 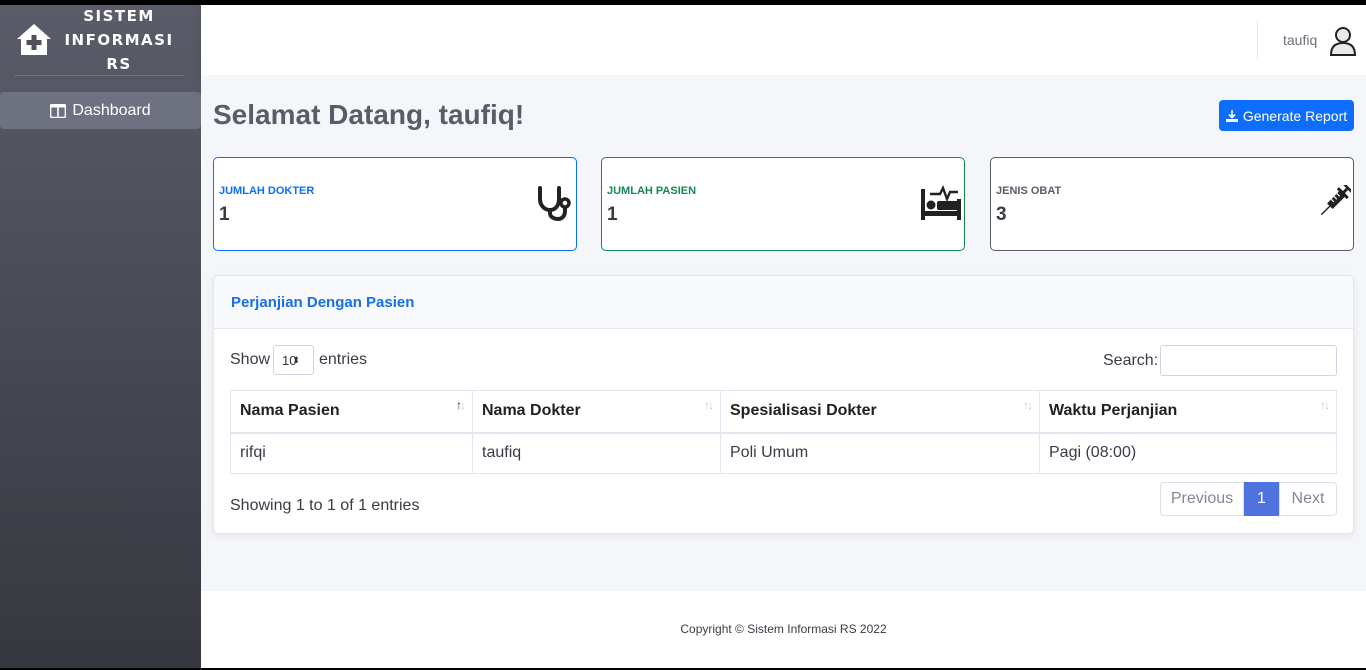 What do you see at coordinates (783, 302) in the screenshot?
I see `panel-header: Perjanjian Dengan Pasien` at bounding box center [783, 302].